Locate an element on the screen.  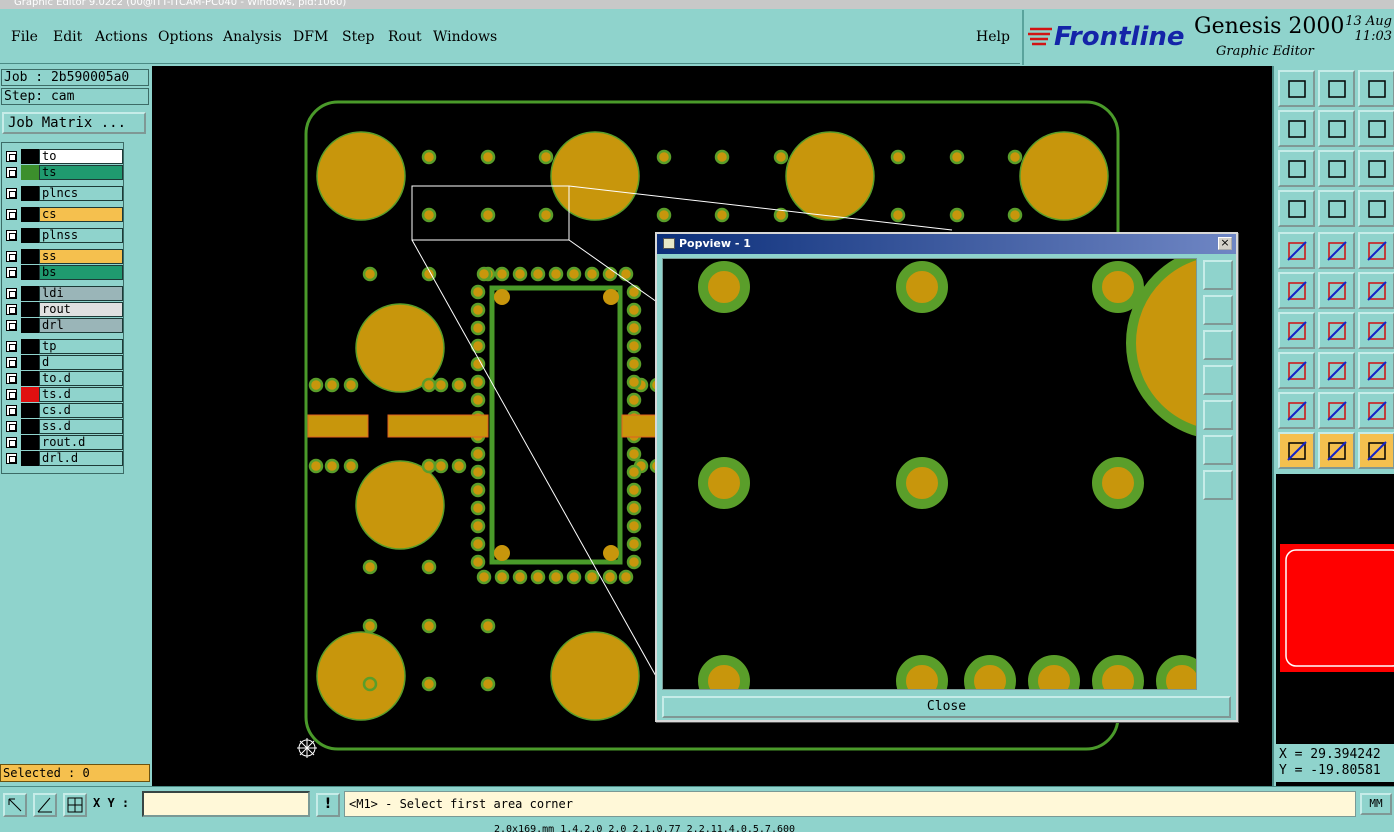
menu-step: Step is located at coordinates (358, 37).